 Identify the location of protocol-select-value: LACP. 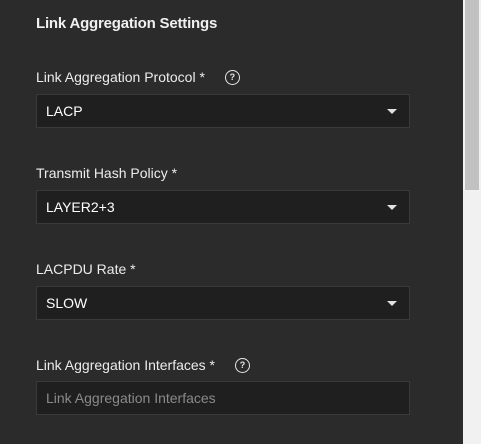
(64, 111).